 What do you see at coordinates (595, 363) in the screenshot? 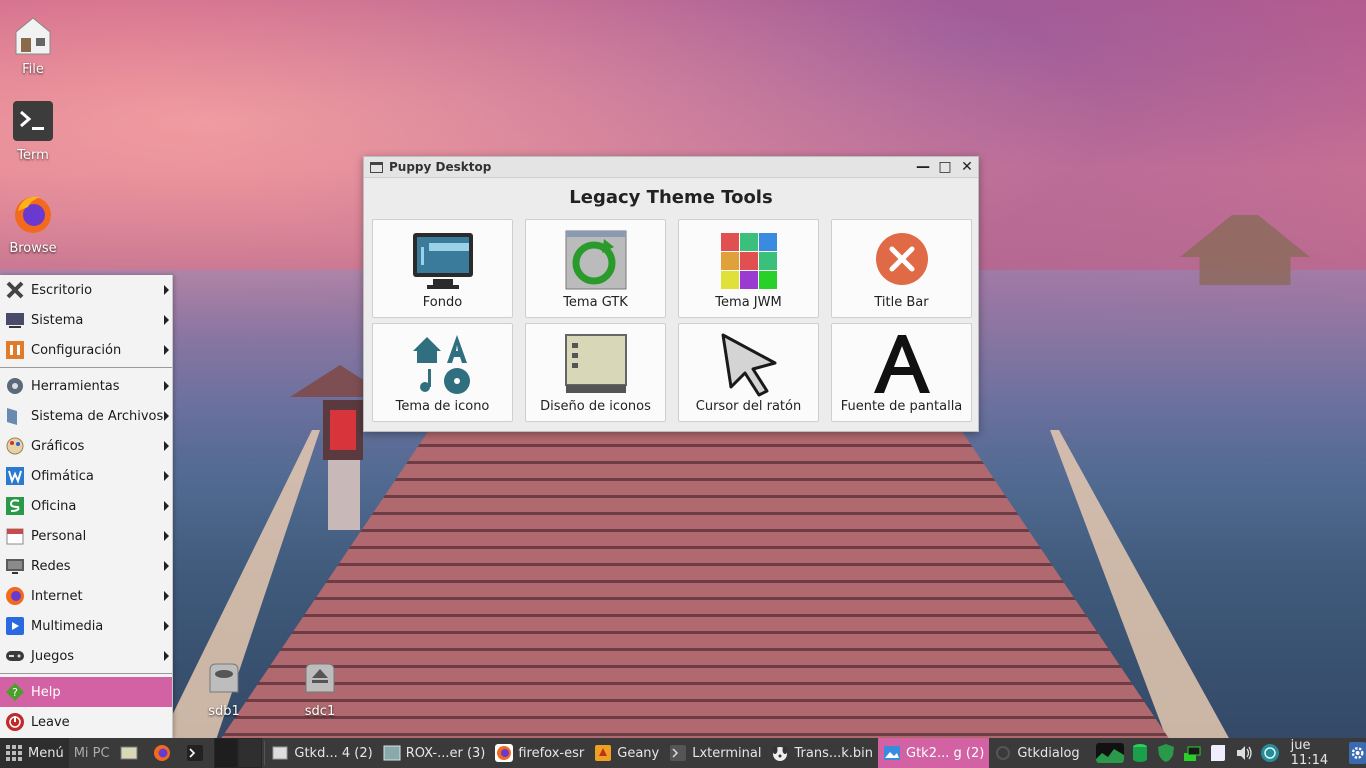
I see `icon-layout-icon` at bounding box center [595, 363].